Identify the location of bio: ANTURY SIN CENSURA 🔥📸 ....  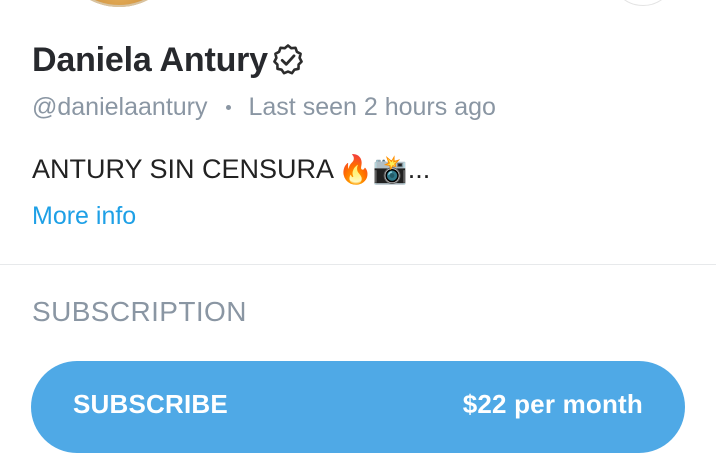
(231, 169).